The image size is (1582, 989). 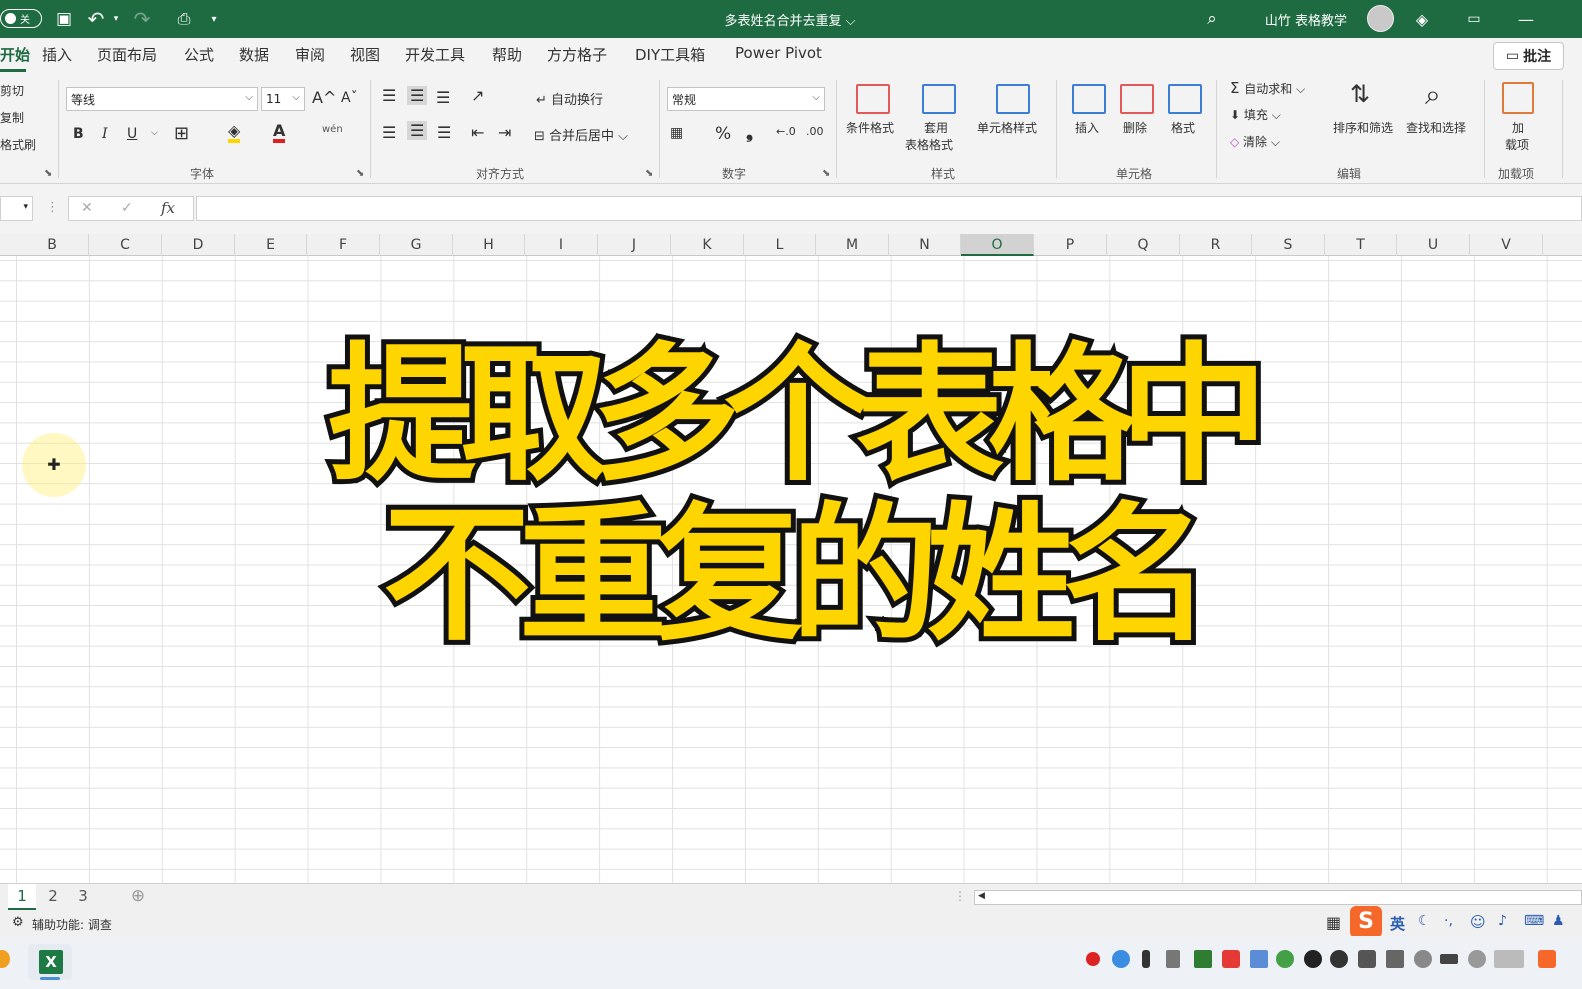 What do you see at coordinates (1137, 99) in the screenshot?
I see `delete-cells-icon` at bounding box center [1137, 99].